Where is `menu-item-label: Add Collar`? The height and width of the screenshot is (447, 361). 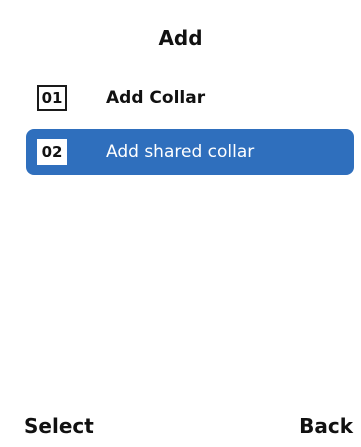 menu-item-label: Add Collar is located at coordinates (156, 98).